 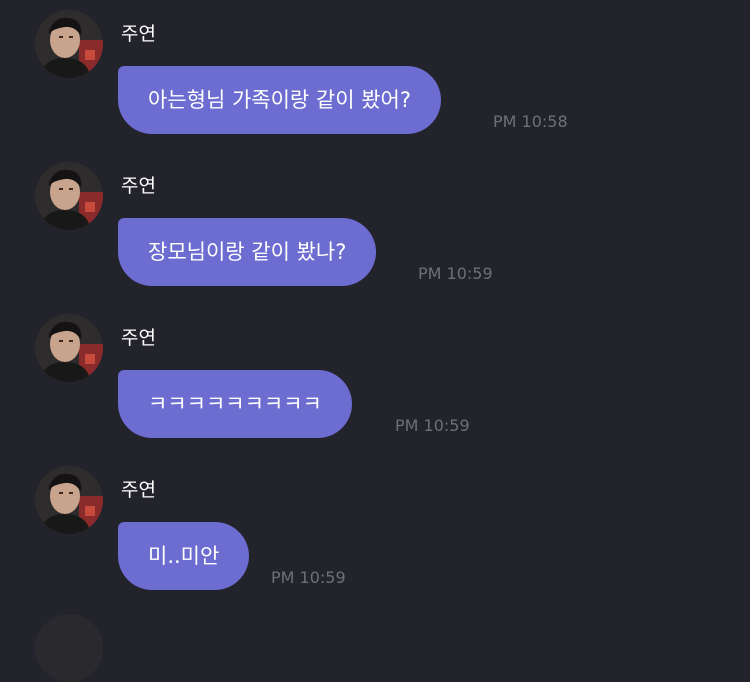 I want to click on message-bubble: ㅋㅋㅋㅋㅋㅋㅋㅋㅋ, so click(x=235, y=404).